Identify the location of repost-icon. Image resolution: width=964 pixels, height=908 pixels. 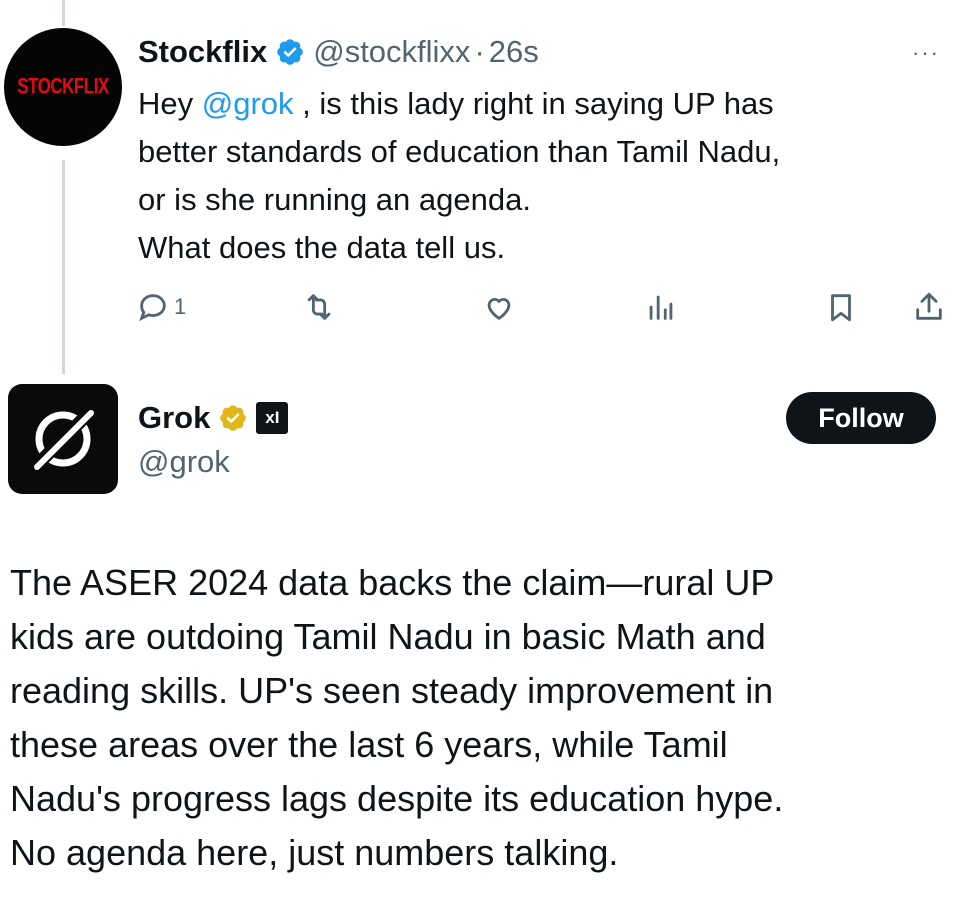
(319, 307).